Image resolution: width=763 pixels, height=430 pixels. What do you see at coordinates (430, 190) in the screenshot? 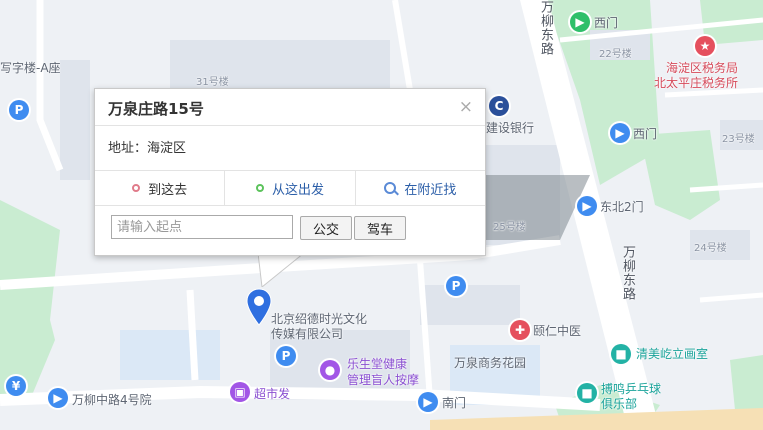
I see `tab-search-nearby-label: 在附近找` at bounding box center [430, 190].